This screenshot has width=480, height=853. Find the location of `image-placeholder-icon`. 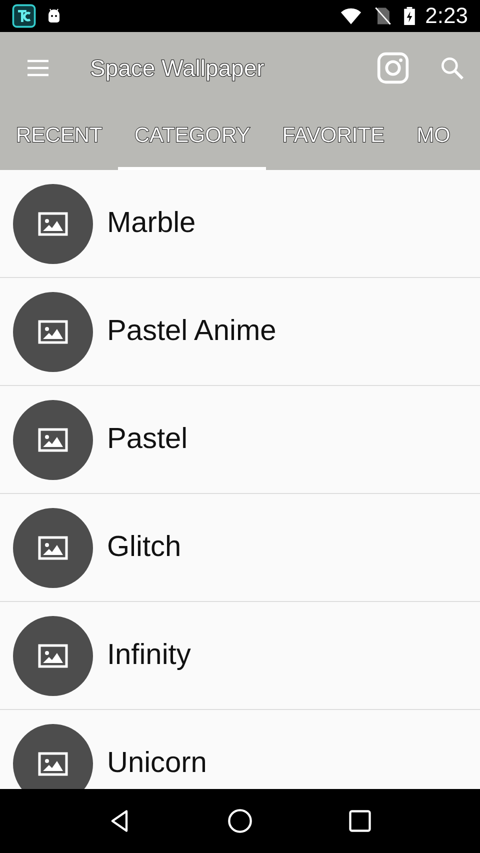

image-placeholder-icon is located at coordinates (53, 756).